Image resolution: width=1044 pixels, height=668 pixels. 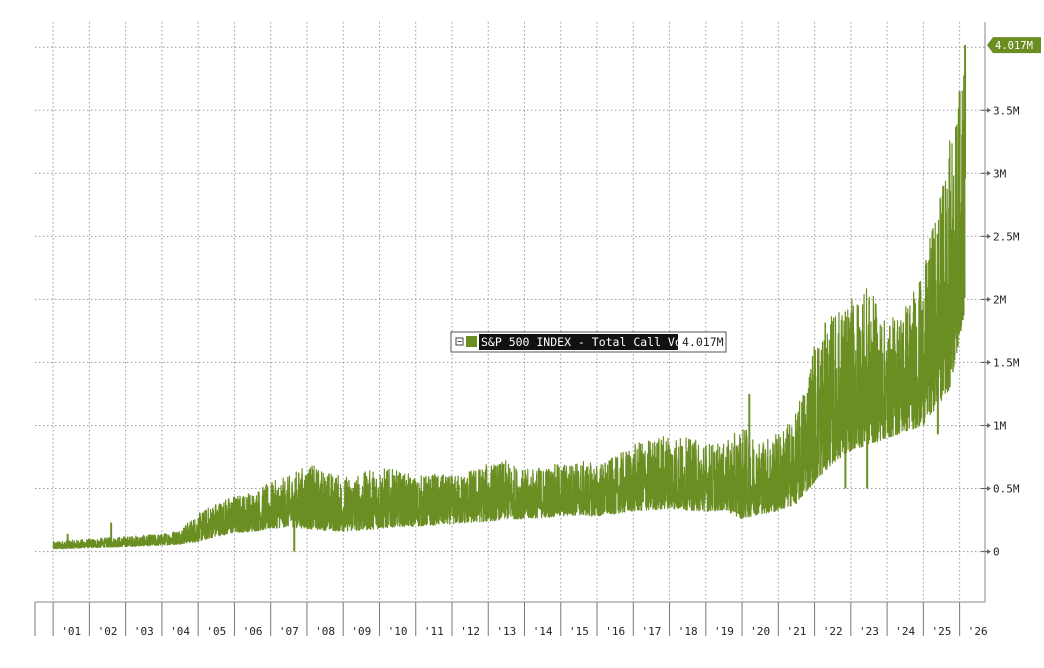 I want to click on last-value-badge-text: 4.017M, so click(x=1014, y=46).